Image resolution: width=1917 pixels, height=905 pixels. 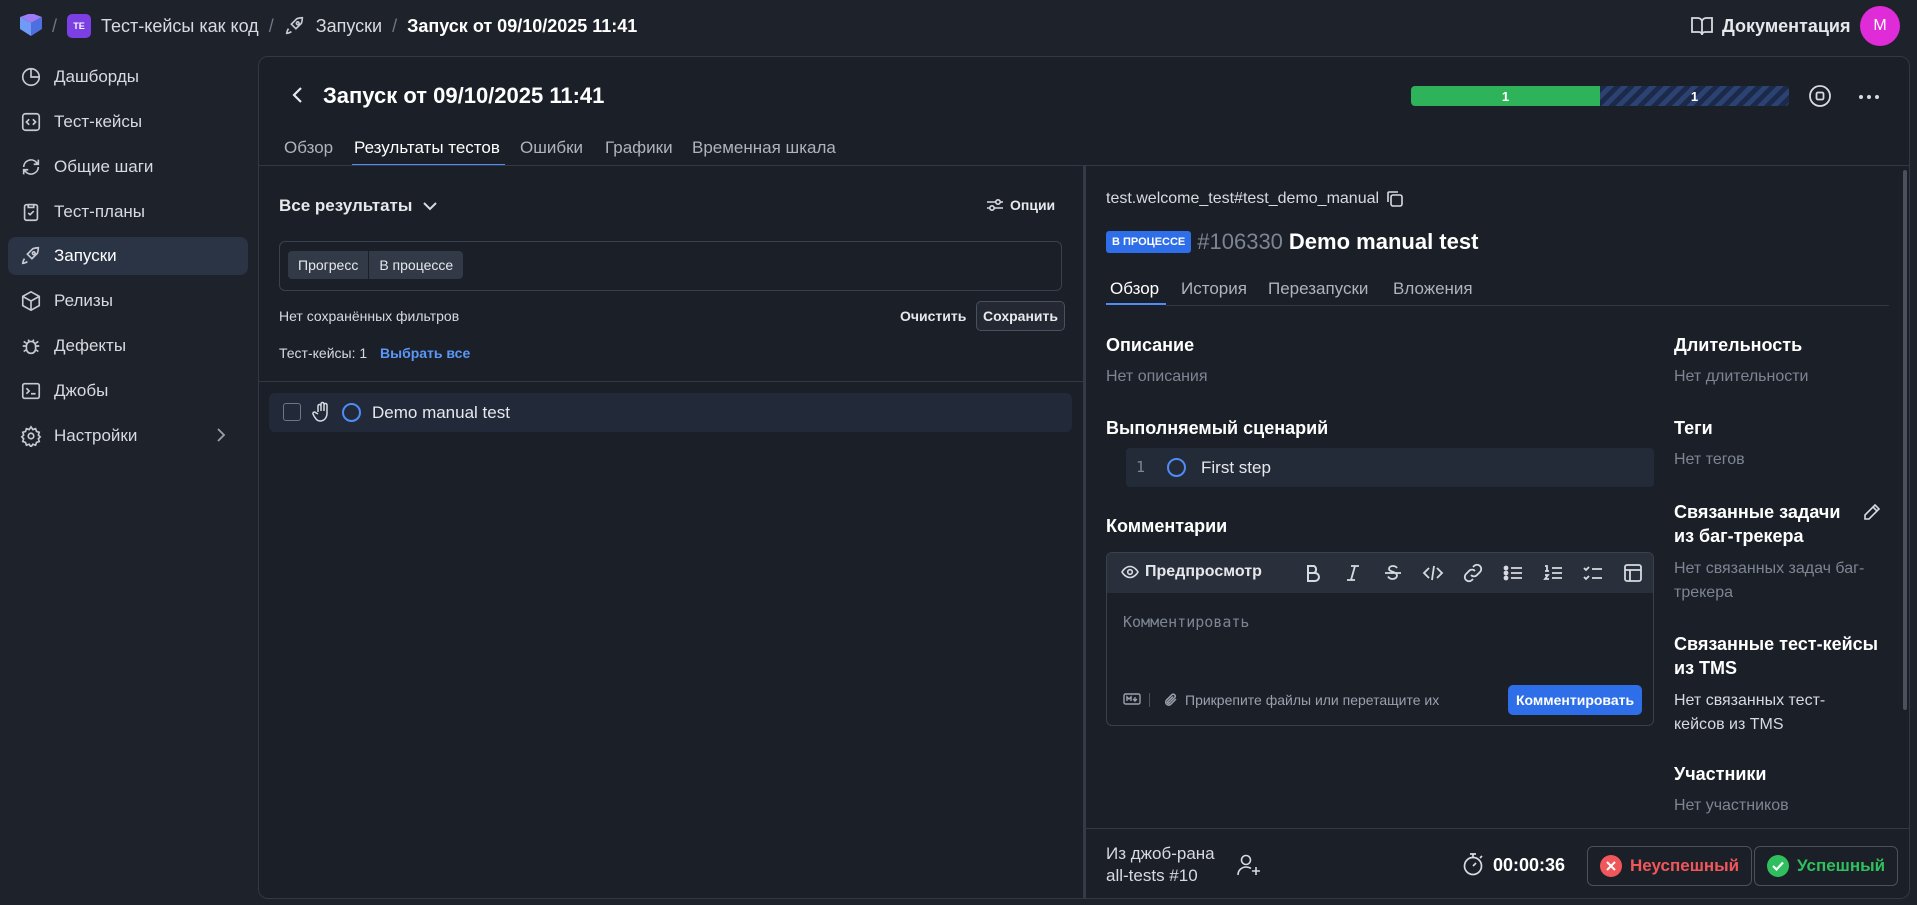 What do you see at coordinates (180, 26) in the screenshot?
I see `breadcrumb-project: Тест-кейсы как код` at bounding box center [180, 26].